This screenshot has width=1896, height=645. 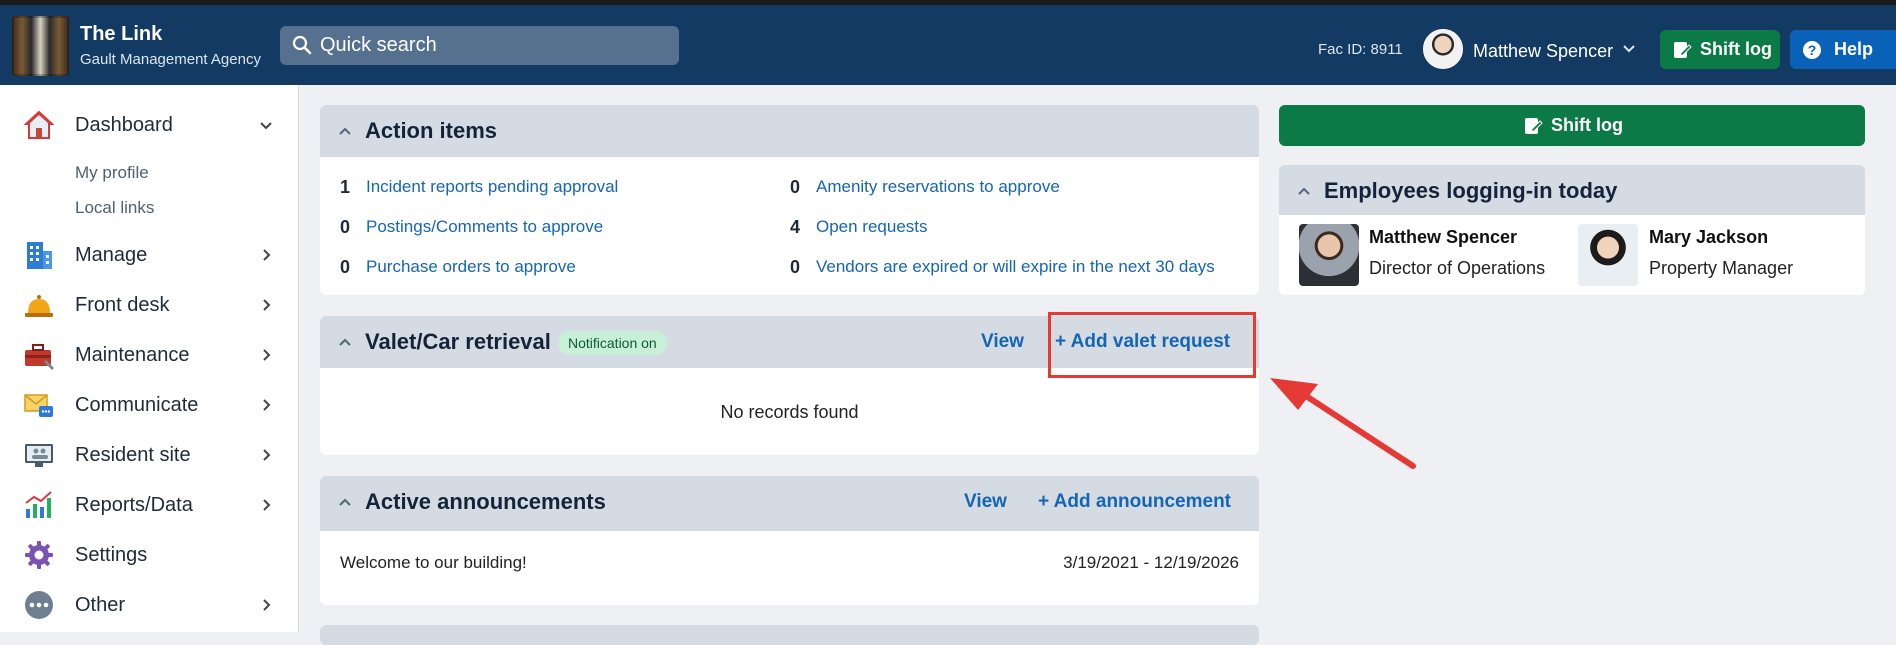 What do you see at coordinates (1709, 237) in the screenshot?
I see `employee-name: Mary Jackson` at bounding box center [1709, 237].